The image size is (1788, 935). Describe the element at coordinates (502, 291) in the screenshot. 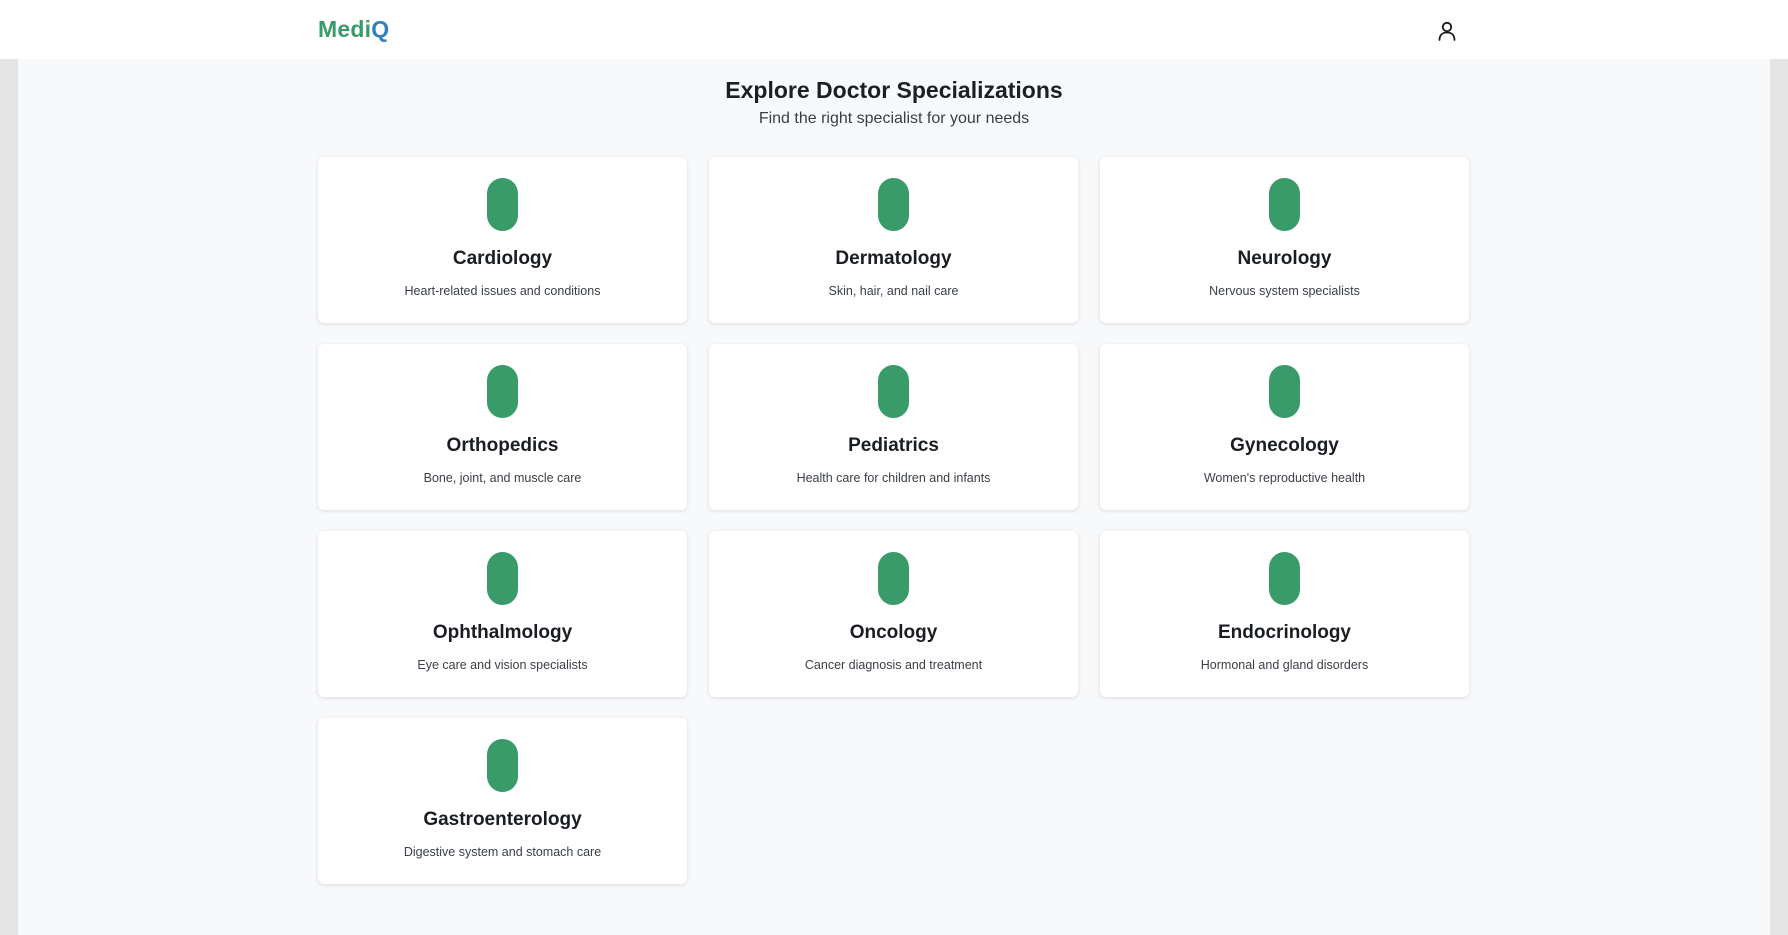

I see `specialization-description: Heart-related issues and conditions` at that location.